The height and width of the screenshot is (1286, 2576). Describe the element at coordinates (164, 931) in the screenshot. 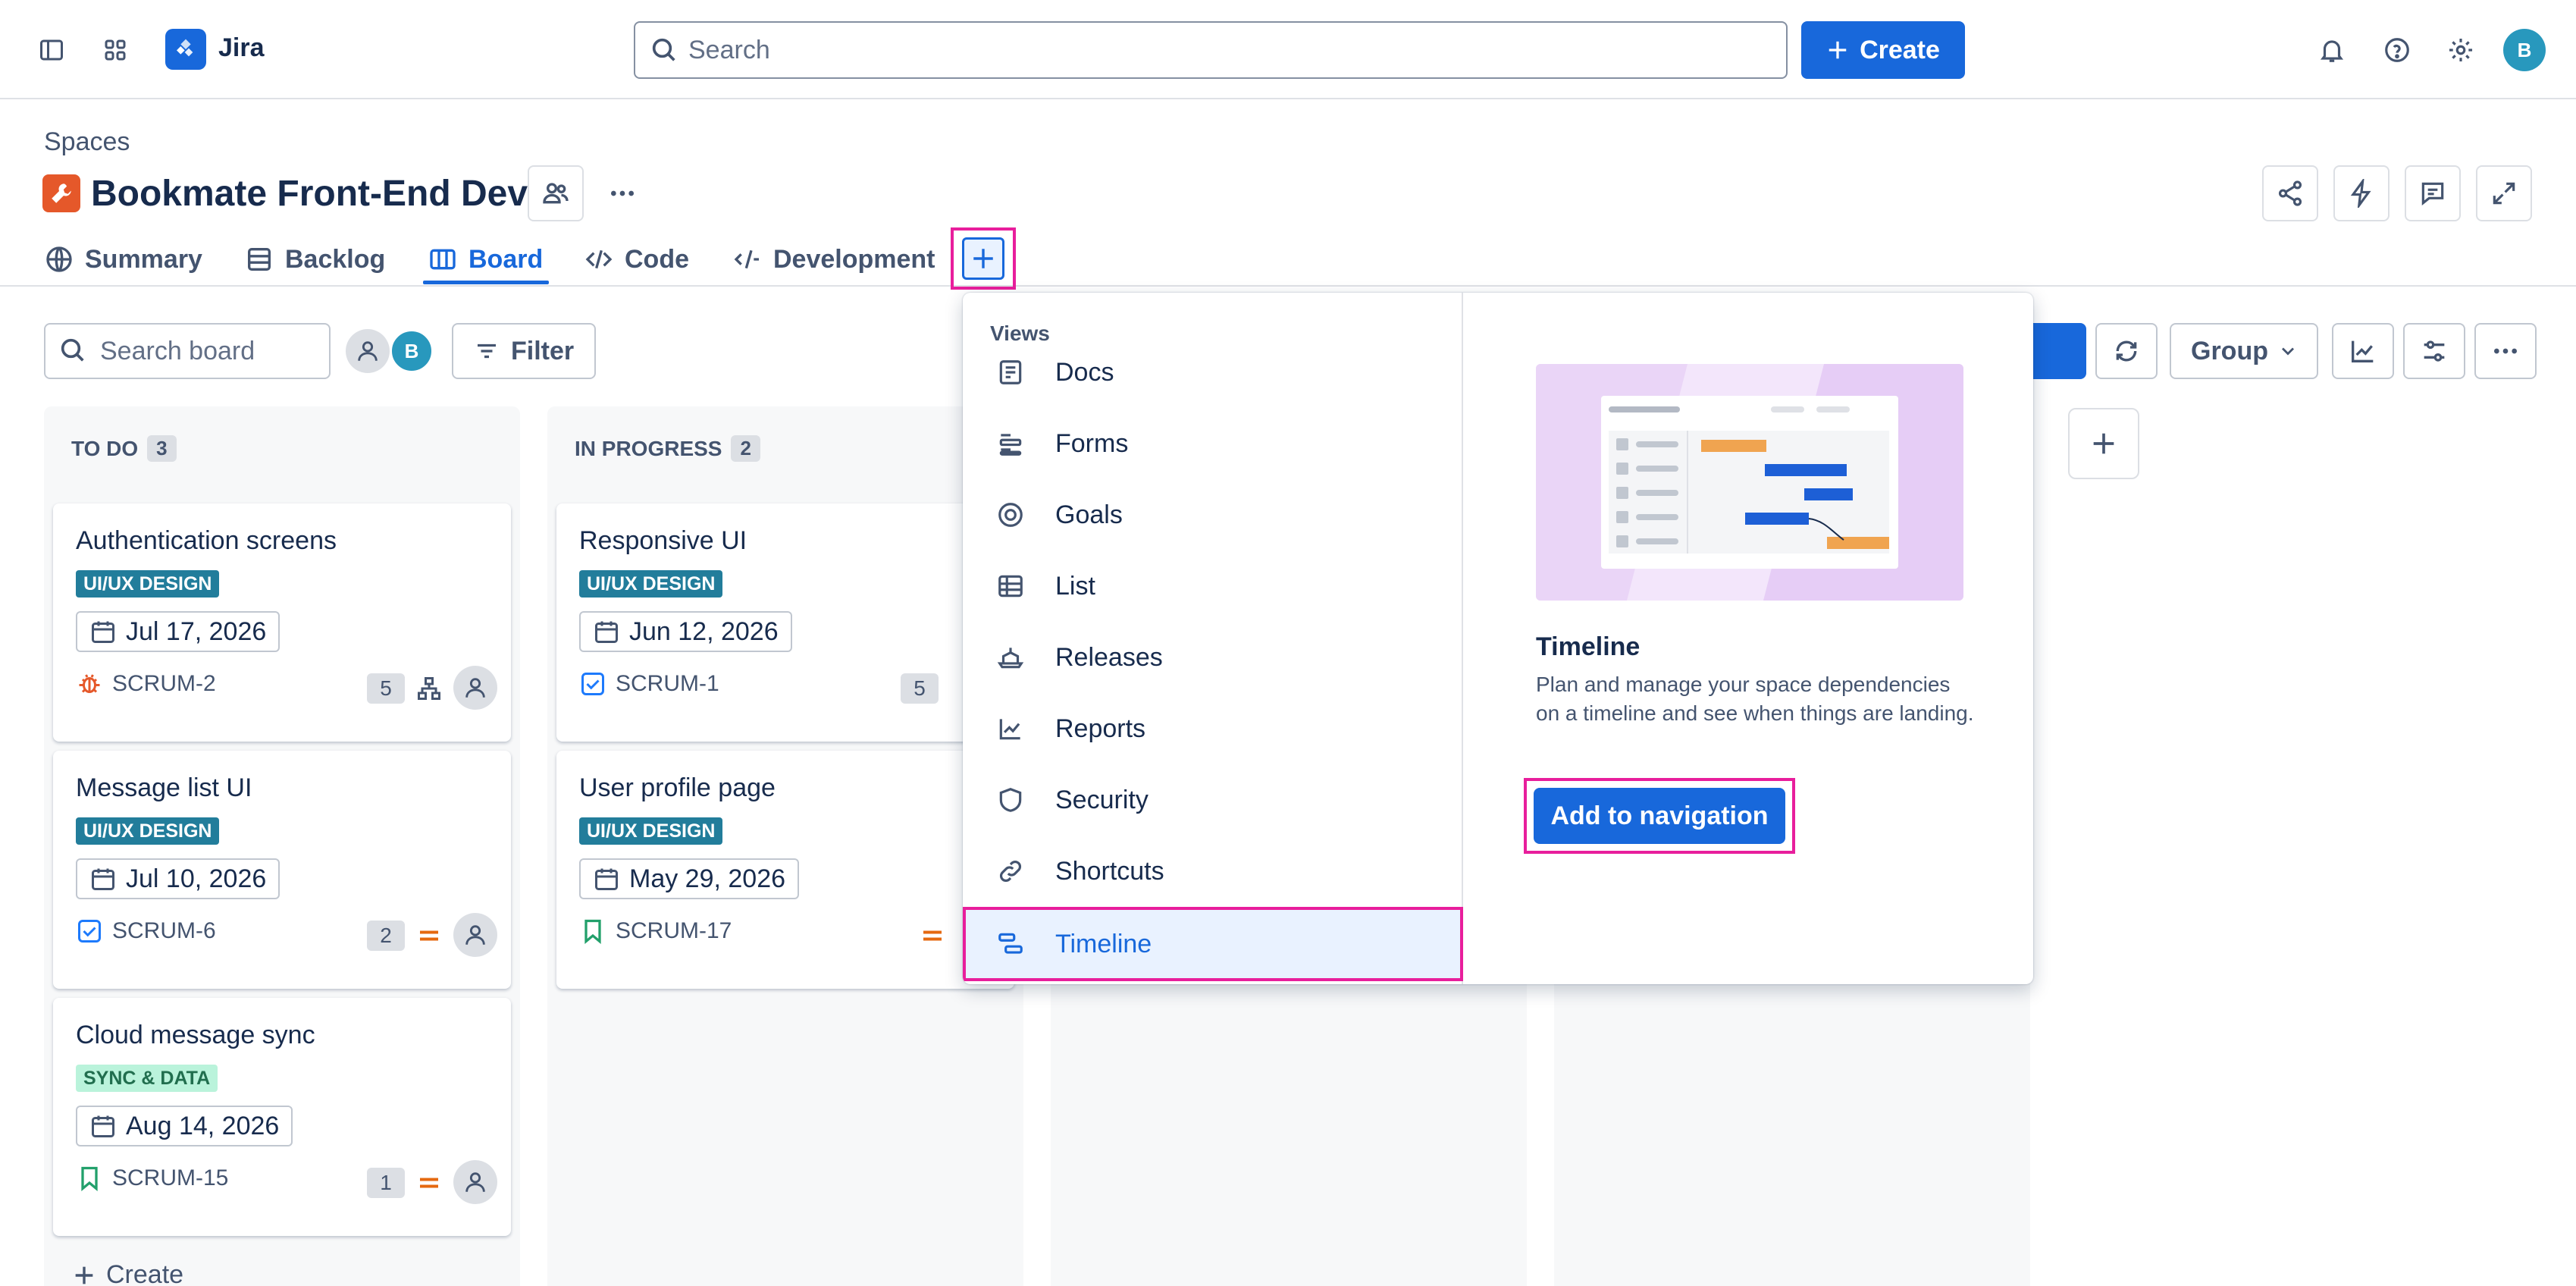

I see `issue-key: SCRUM-6` at that location.